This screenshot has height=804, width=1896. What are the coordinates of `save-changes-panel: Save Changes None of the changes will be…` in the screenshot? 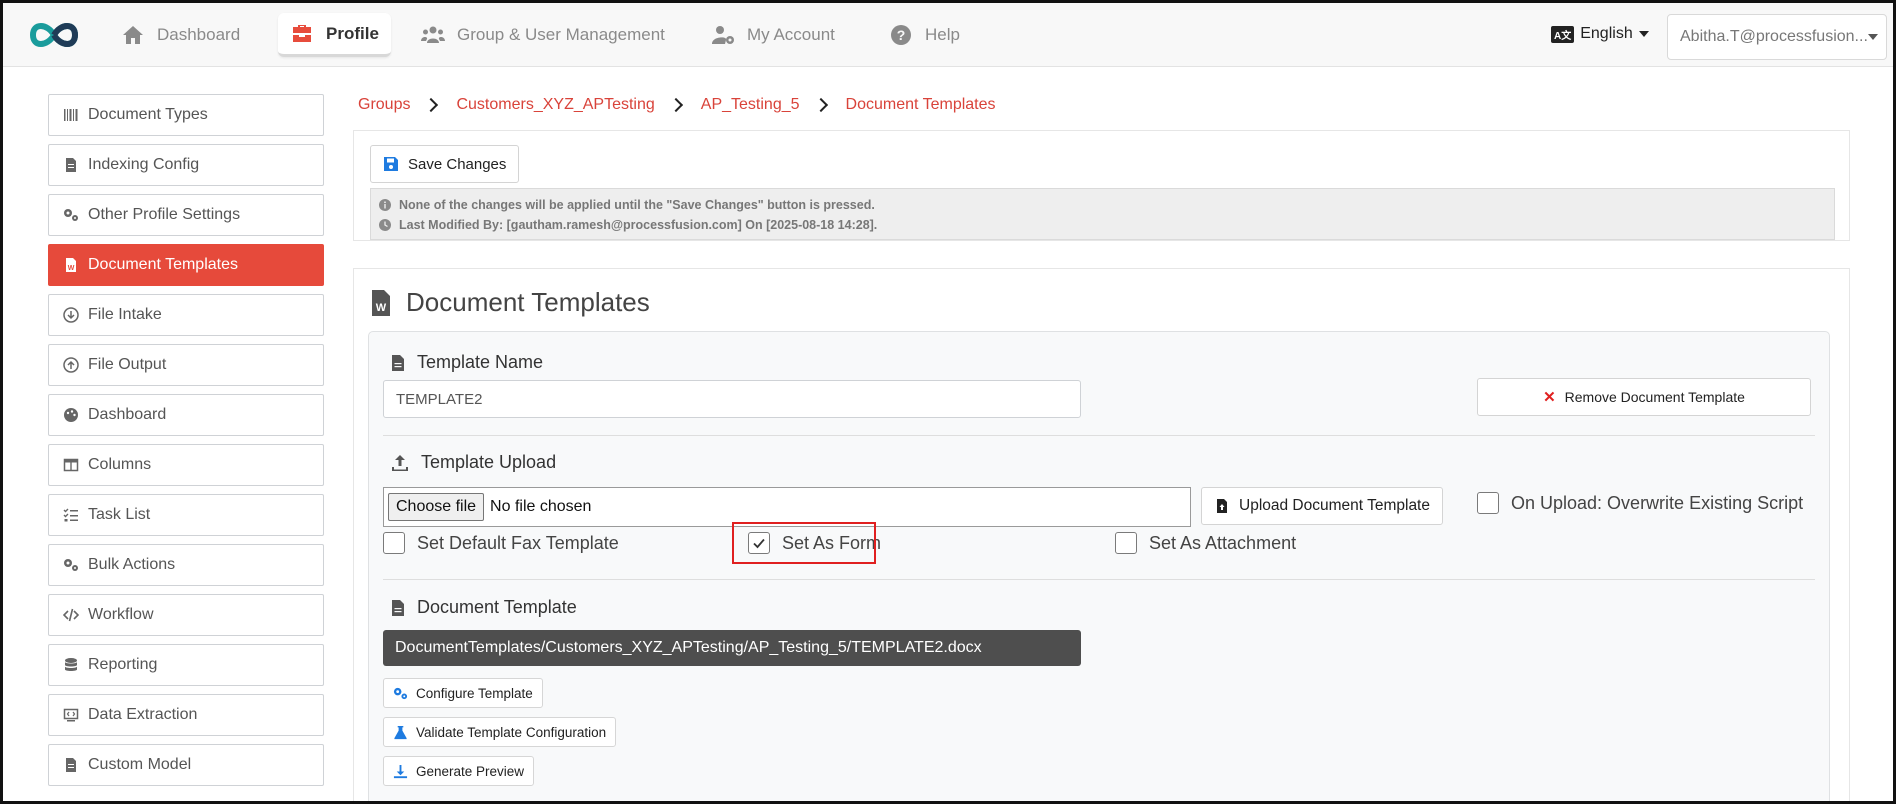 It's located at (1101, 185).